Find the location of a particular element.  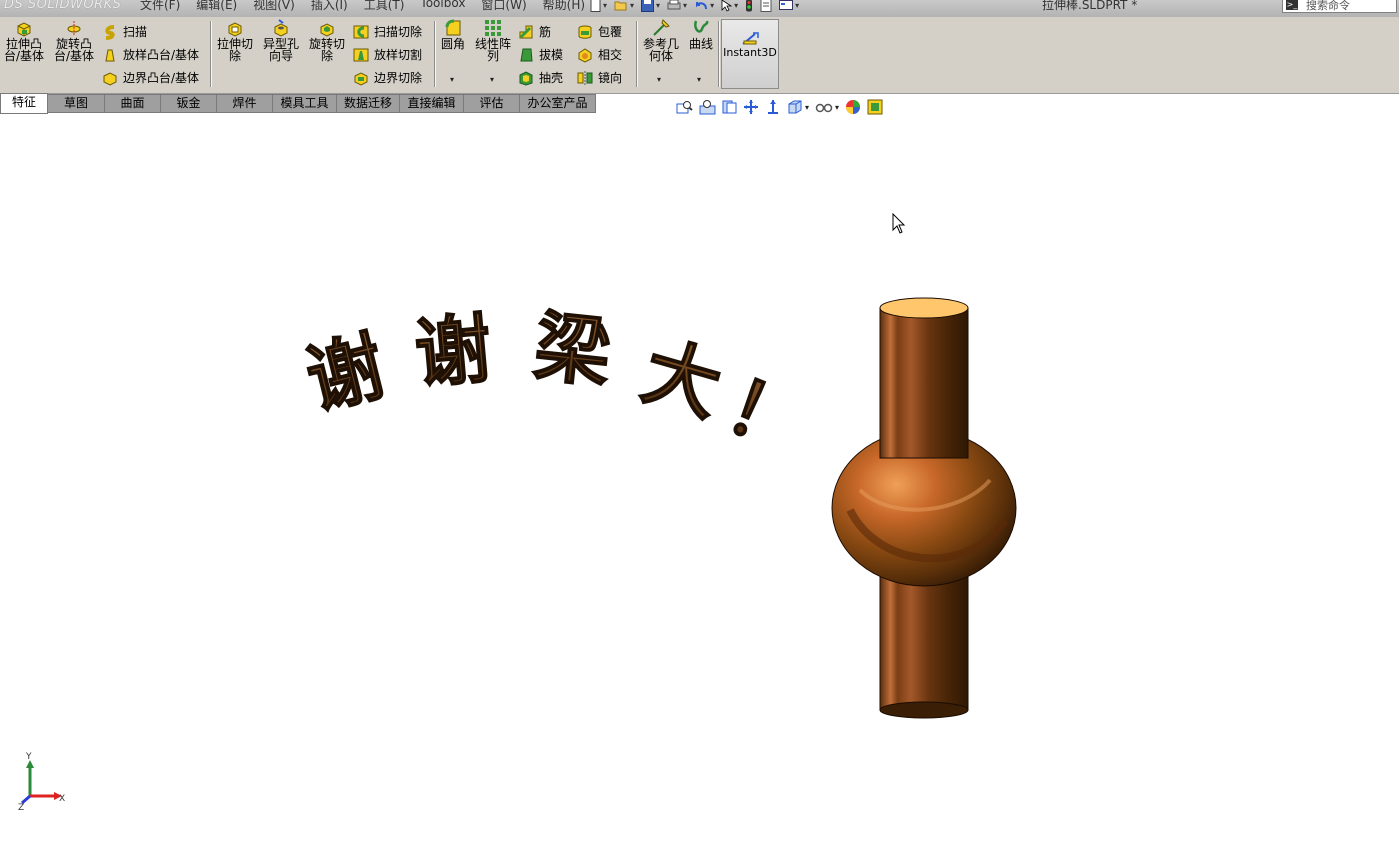

greeting-char: 大 is located at coordinates (682, 379).